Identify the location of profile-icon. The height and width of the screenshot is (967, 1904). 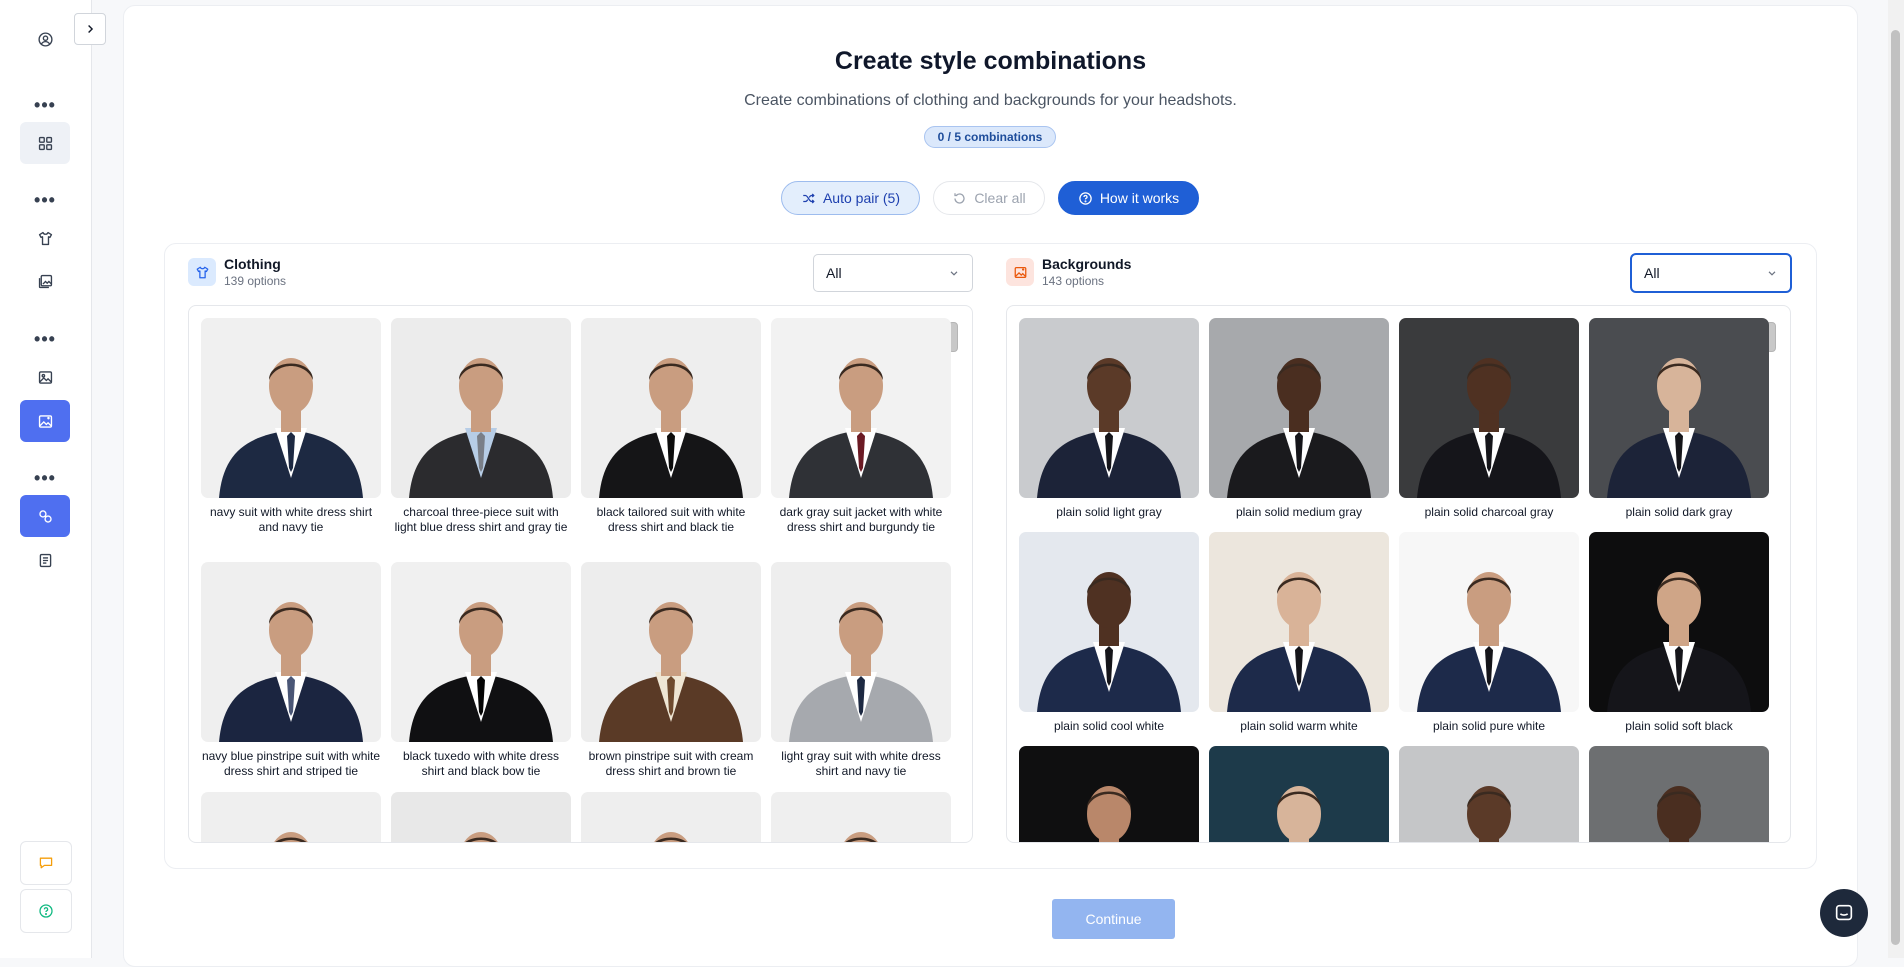
(45, 39).